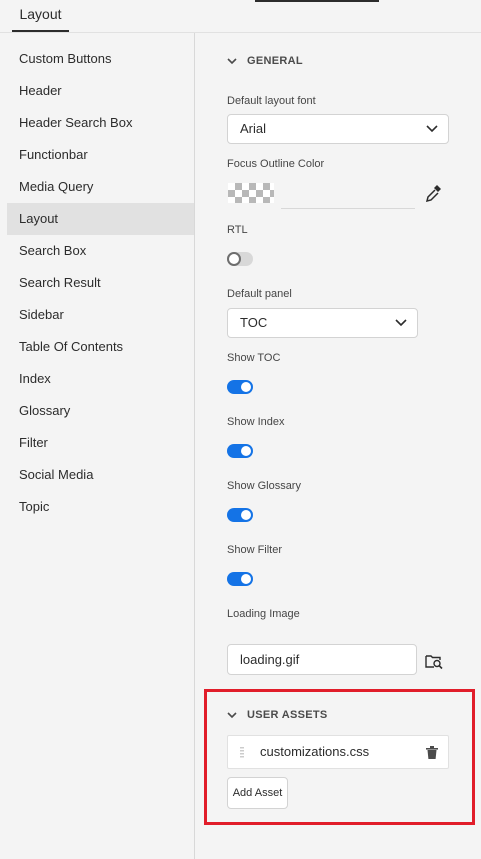 This screenshot has width=481, height=859. I want to click on tab-indicator, so click(317, 1).